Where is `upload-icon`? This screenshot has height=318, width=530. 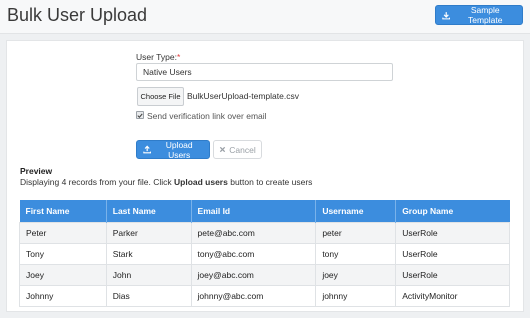 upload-icon is located at coordinates (147, 149).